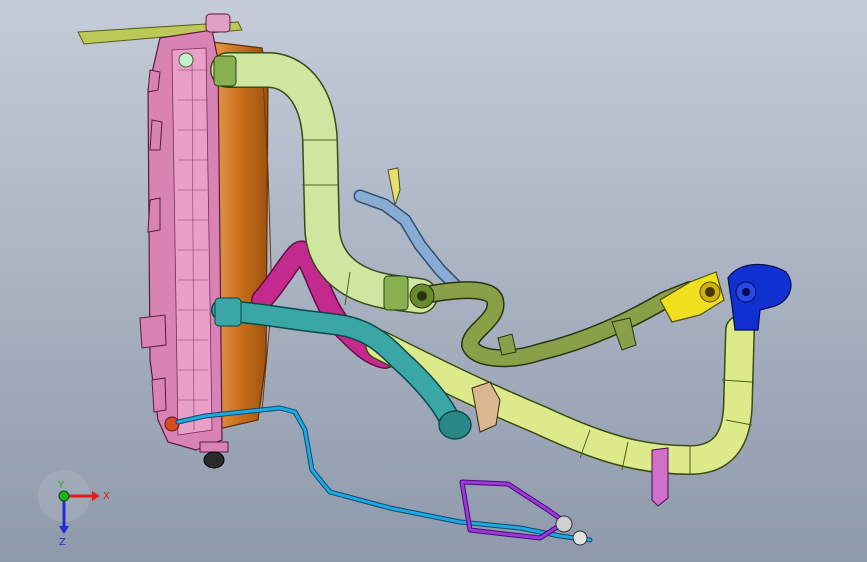 The height and width of the screenshot is (562, 867). I want to click on x-axis-label: X, so click(106, 496).